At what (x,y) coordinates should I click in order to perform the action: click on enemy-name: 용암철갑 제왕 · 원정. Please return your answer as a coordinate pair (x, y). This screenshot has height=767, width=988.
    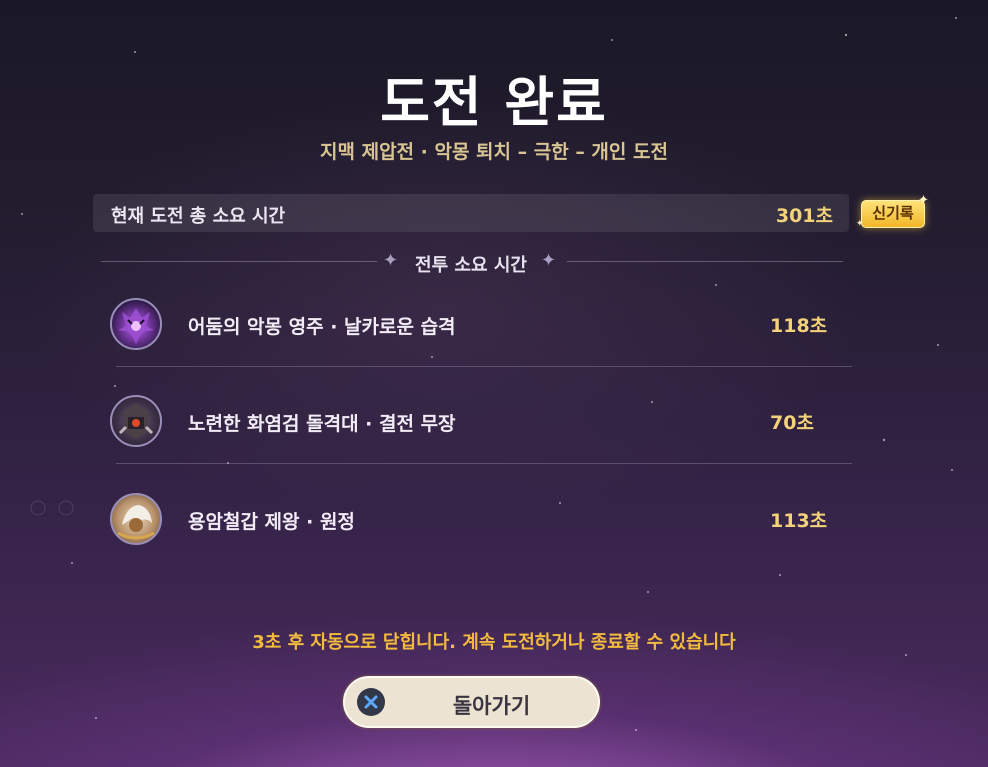
    Looking at the image, I should click on (271, 522).